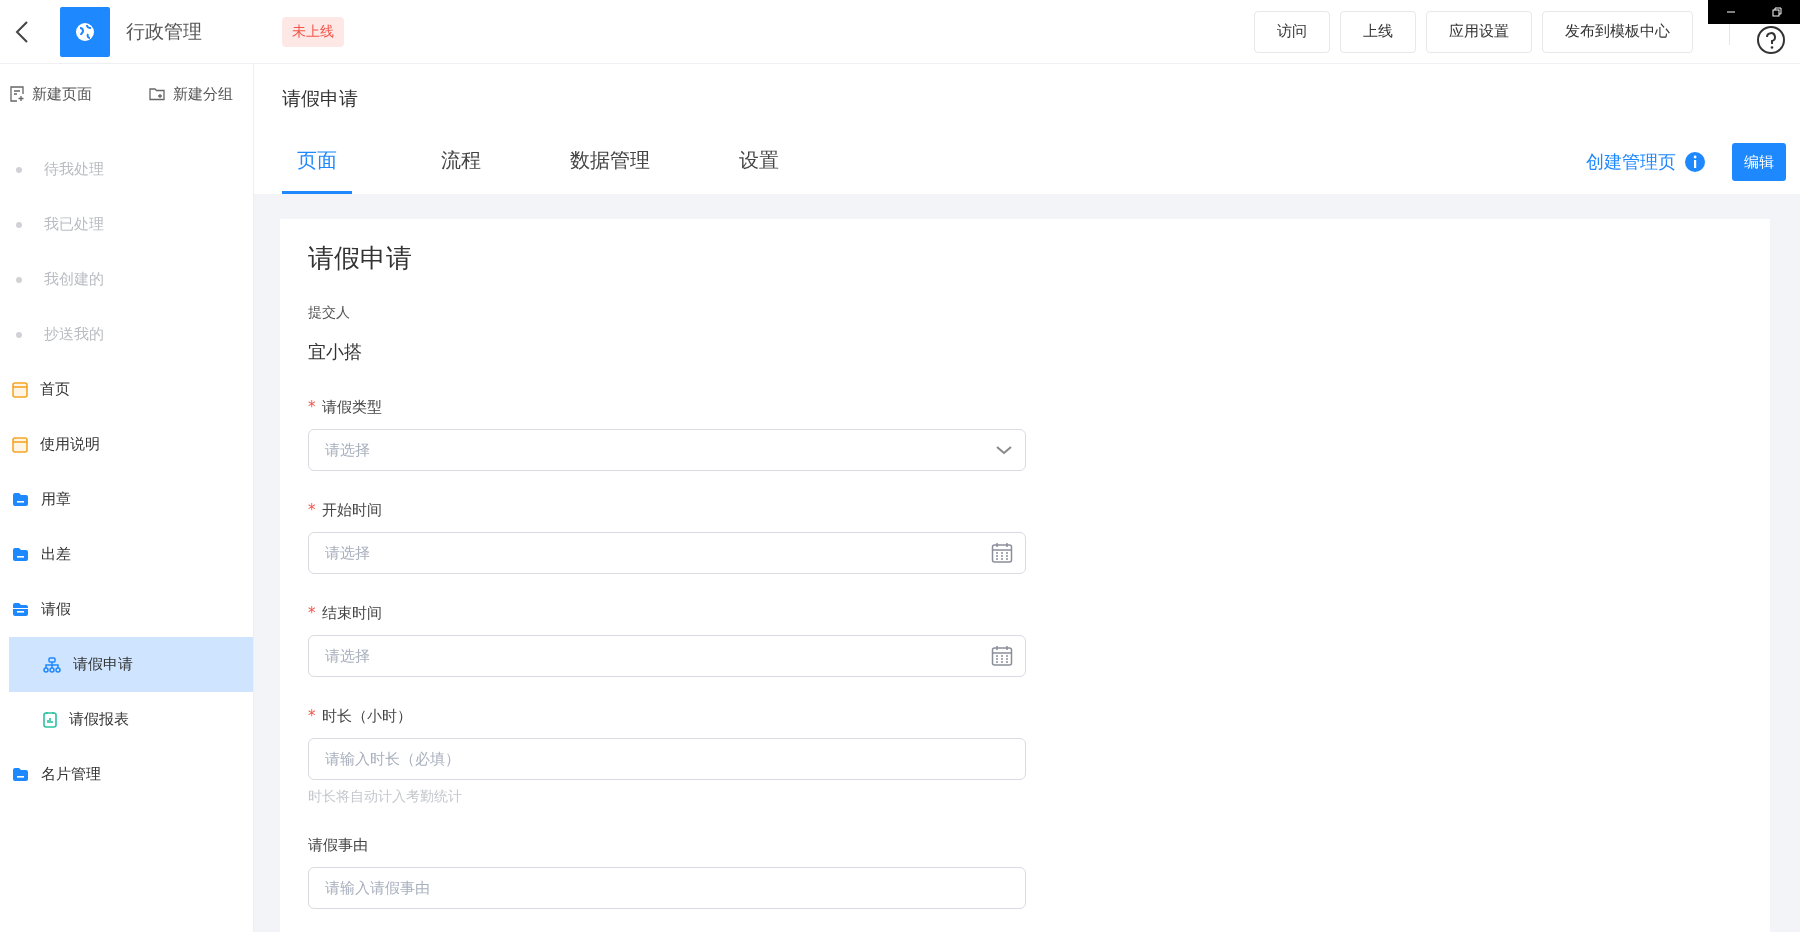  What do you see at coordinates (329, 313) in the screenshot?
I see `field-label: 提交人` at bounding box center [329, 313].